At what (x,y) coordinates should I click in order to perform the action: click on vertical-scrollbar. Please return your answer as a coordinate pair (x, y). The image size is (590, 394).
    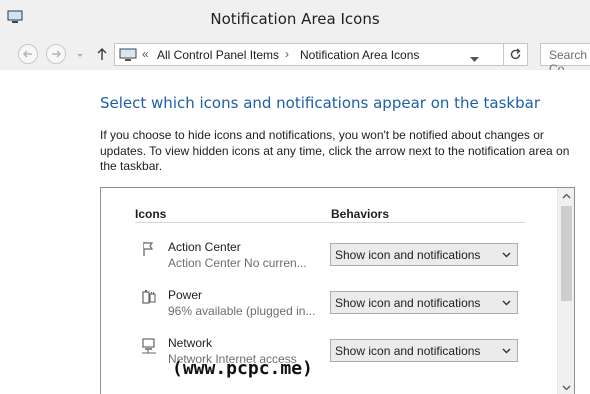
    Looking at the image, I should click on (565, 291).